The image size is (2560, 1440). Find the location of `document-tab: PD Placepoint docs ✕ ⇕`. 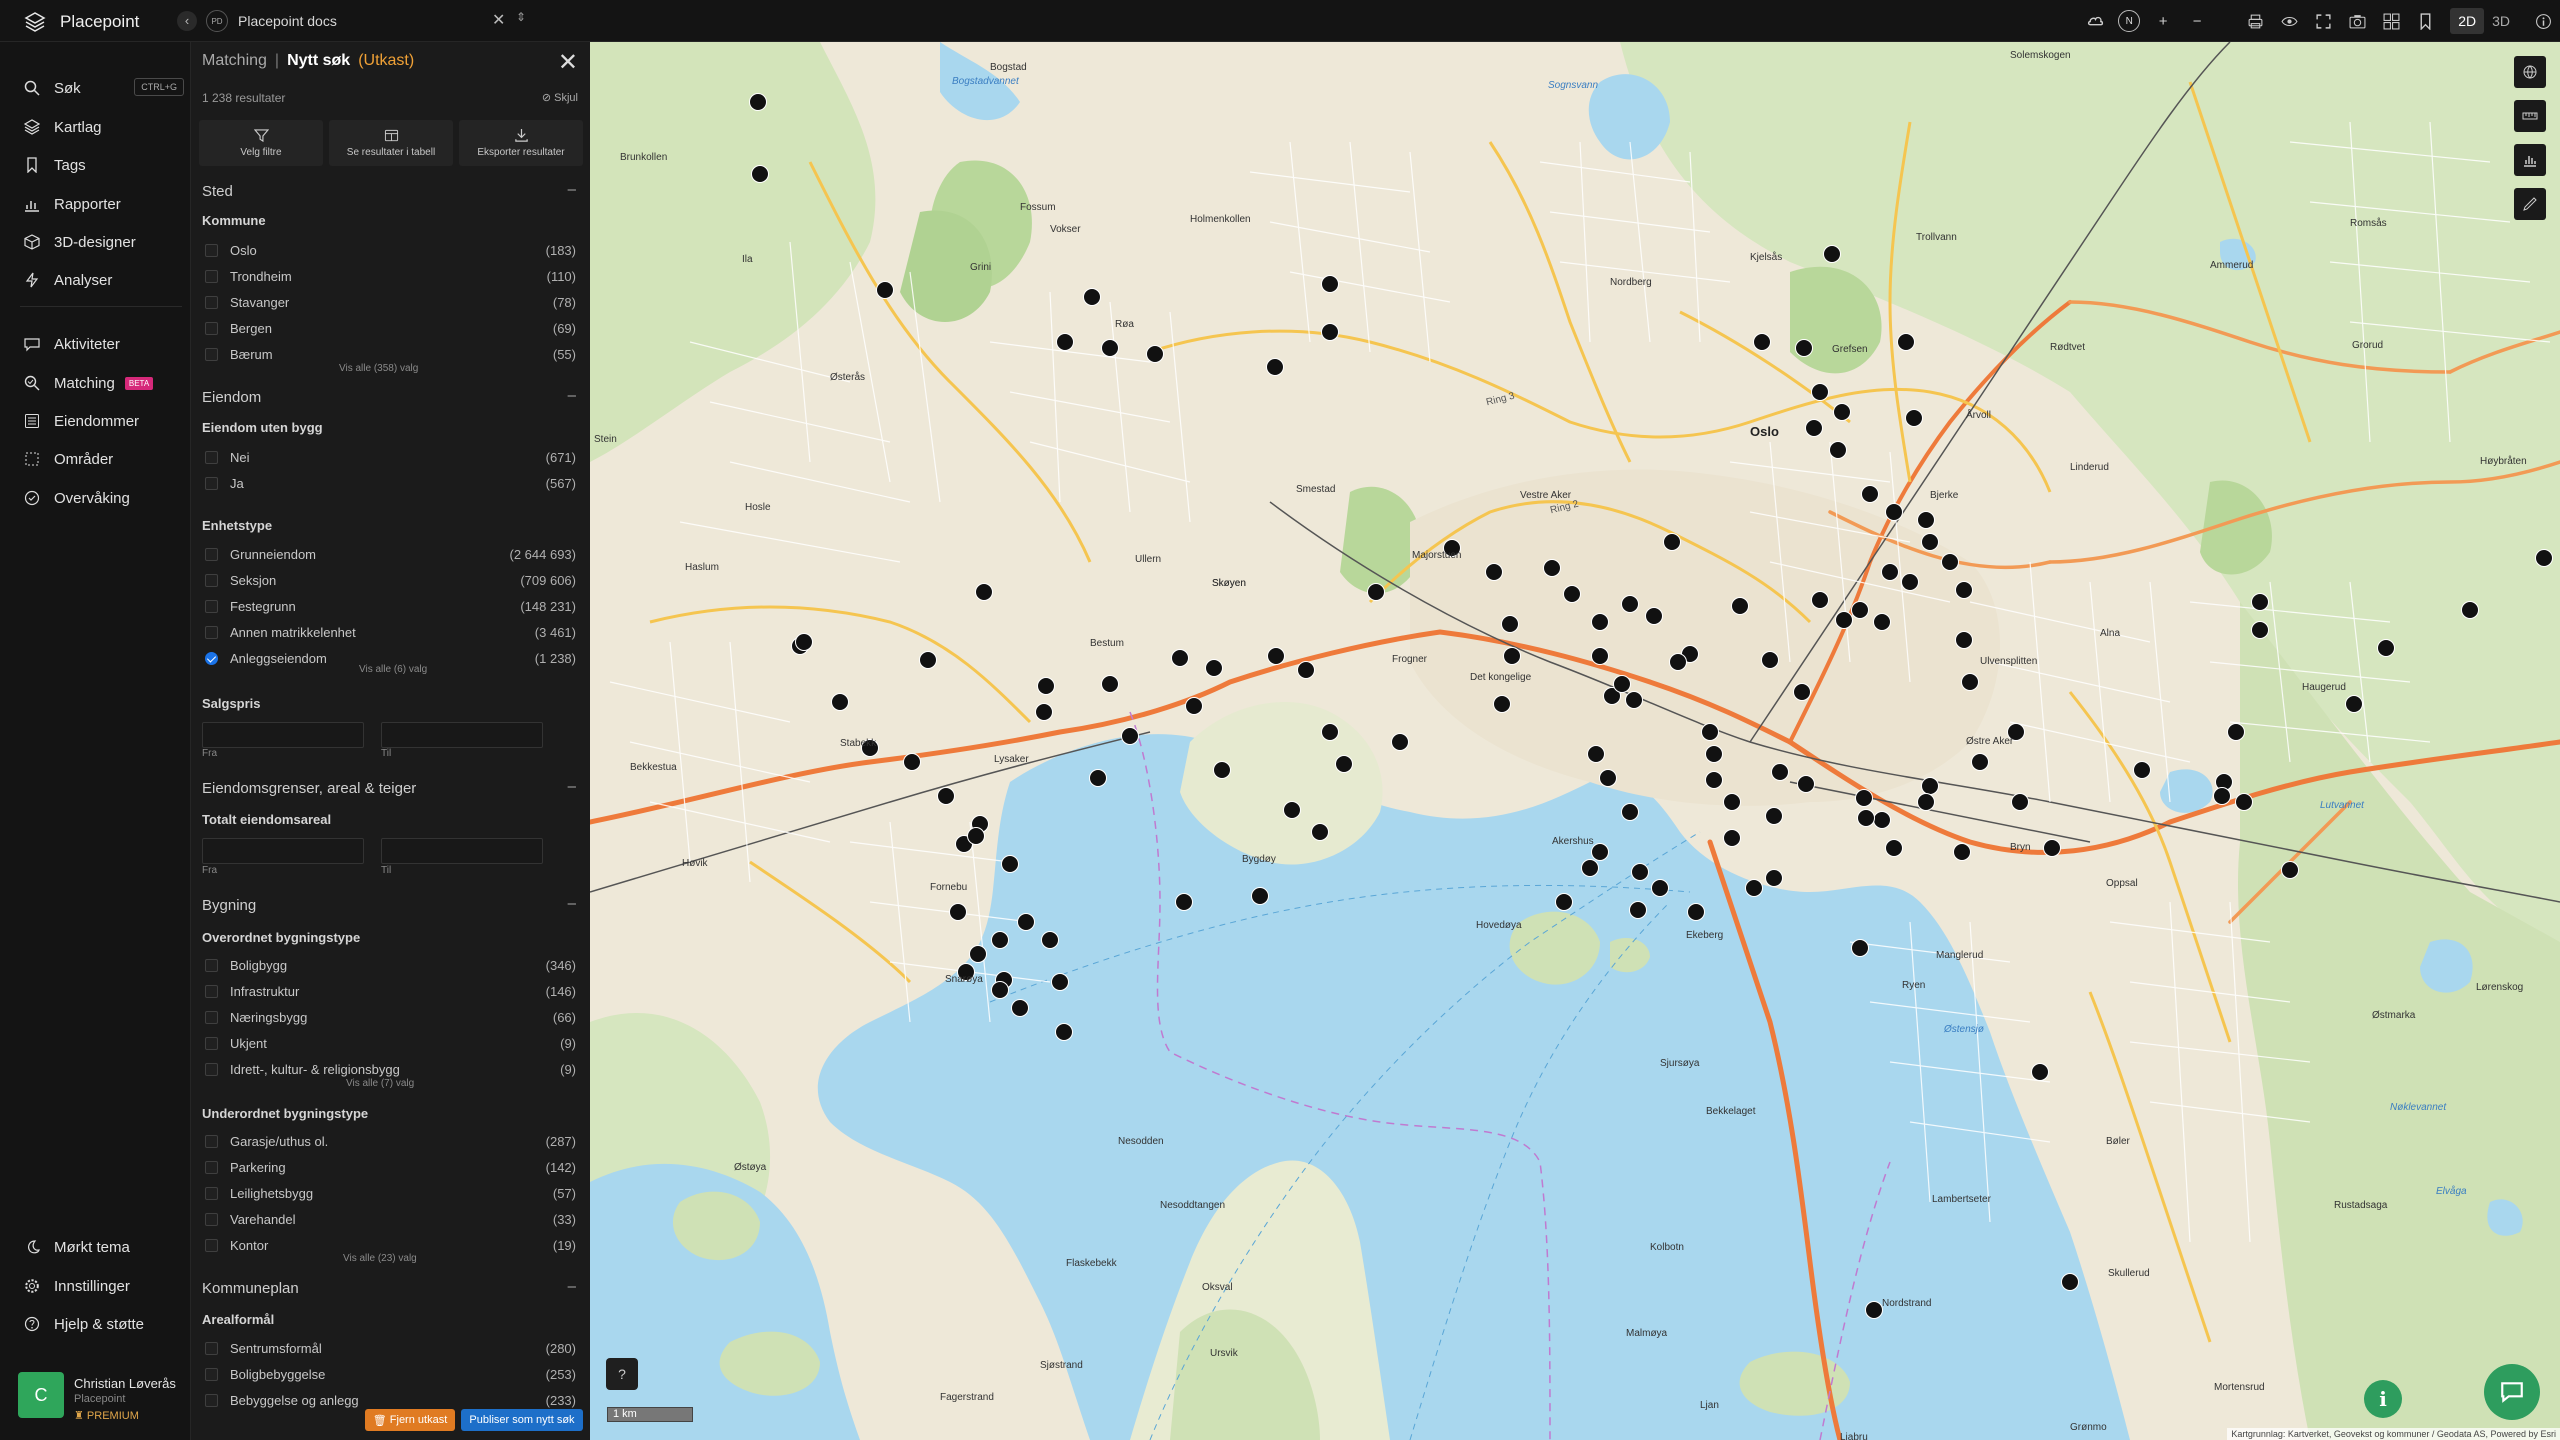

document-tab: PD Placepoint docs ✕ ⇕ is located at coordinates (366, 21).